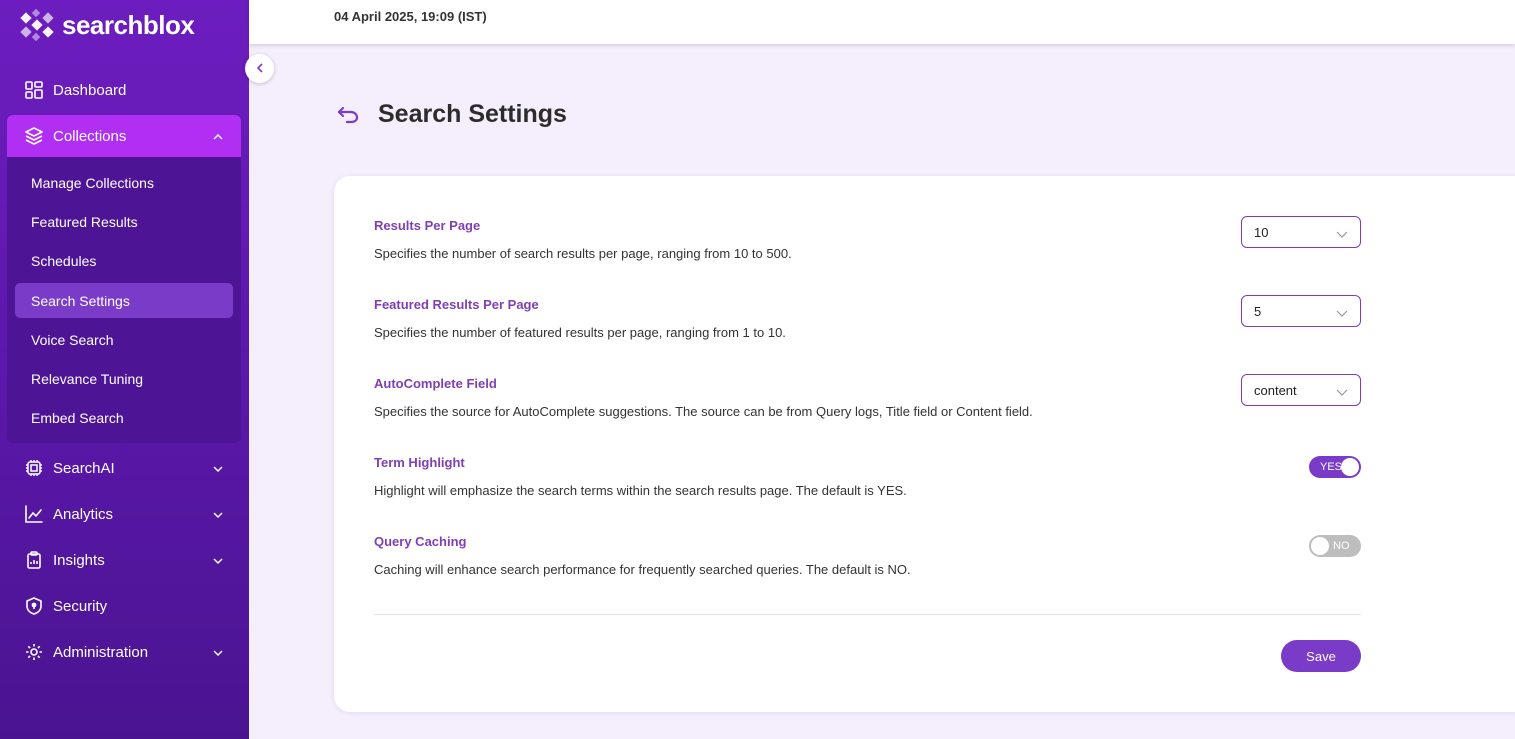 The height and width of the screenshot is (739, 1515). I want to click on chart-icon, so click(34, 514).